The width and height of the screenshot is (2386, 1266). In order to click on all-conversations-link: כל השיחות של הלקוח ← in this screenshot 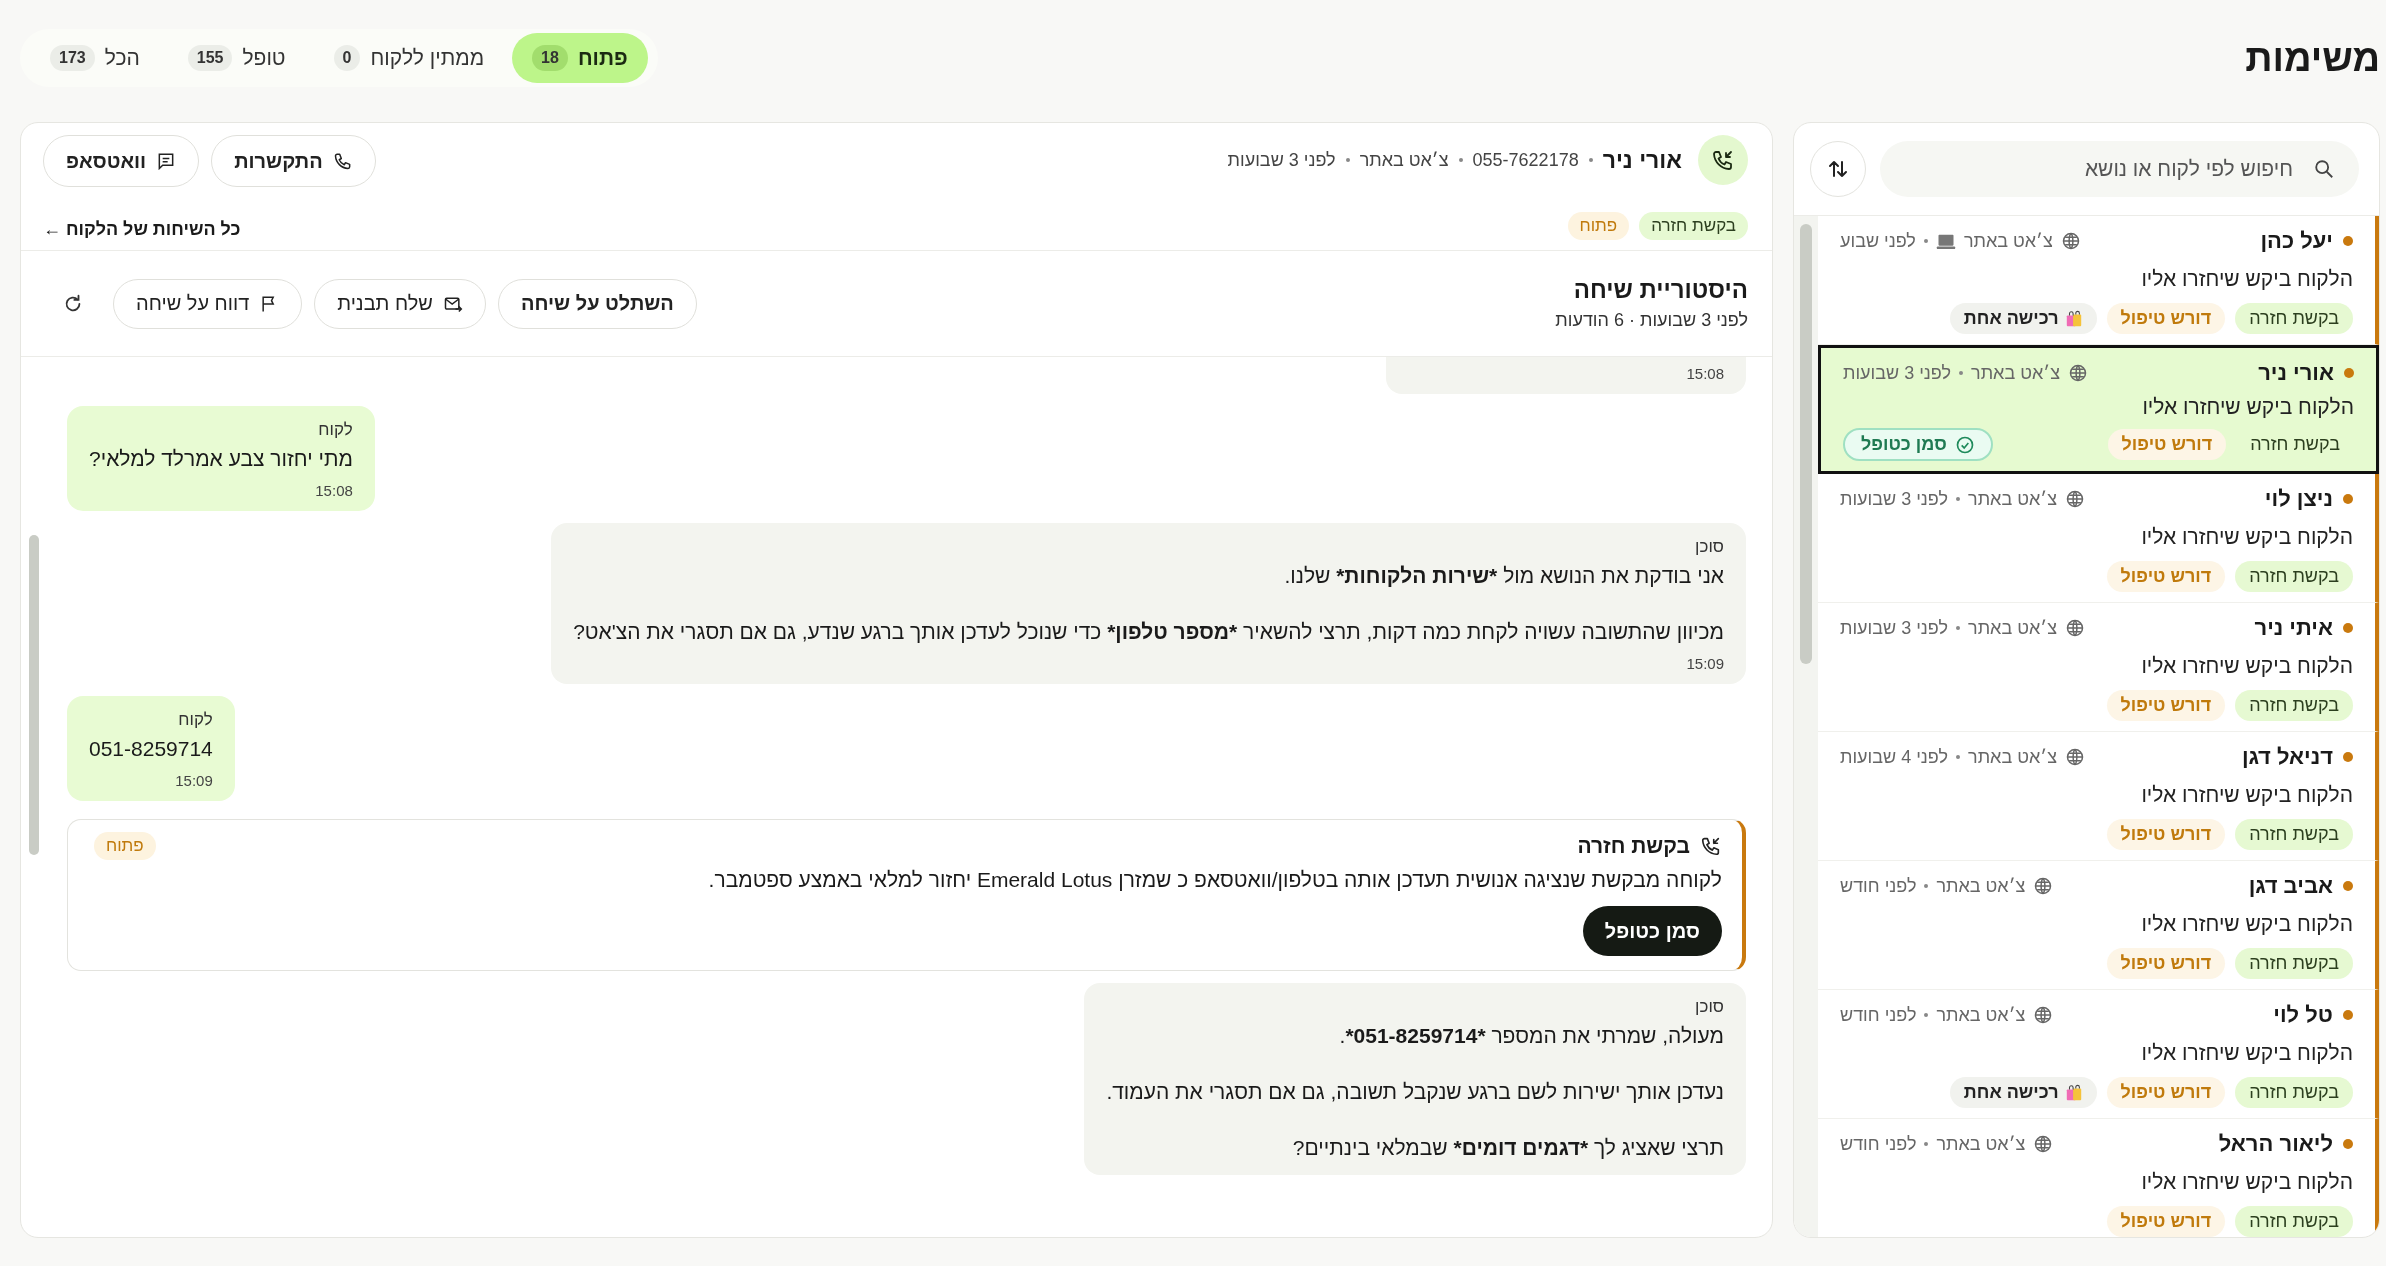, I will do `click(142, 229)`.